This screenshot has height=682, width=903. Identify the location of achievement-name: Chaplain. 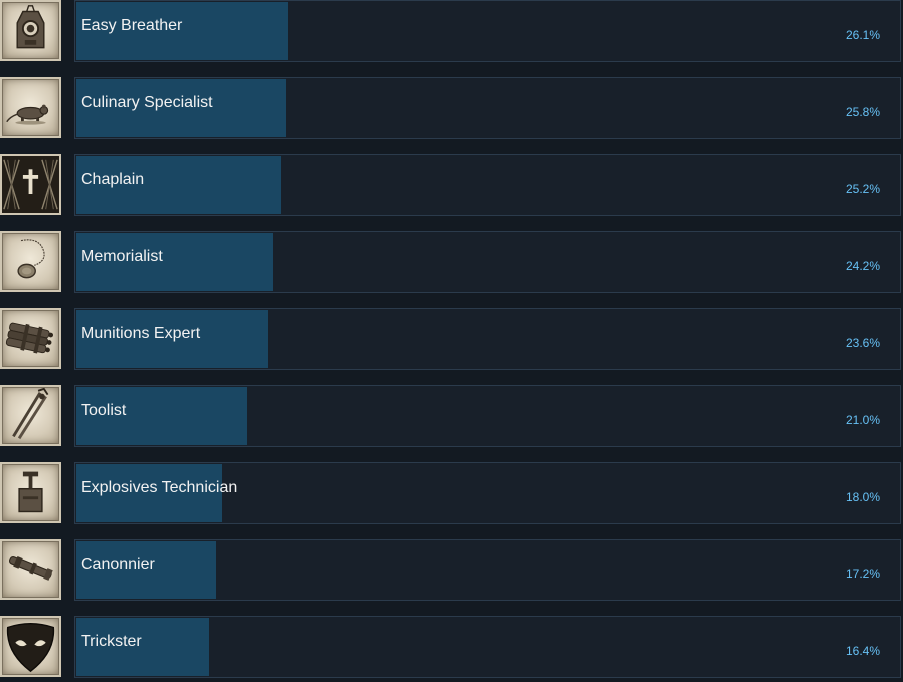
(113, 179).